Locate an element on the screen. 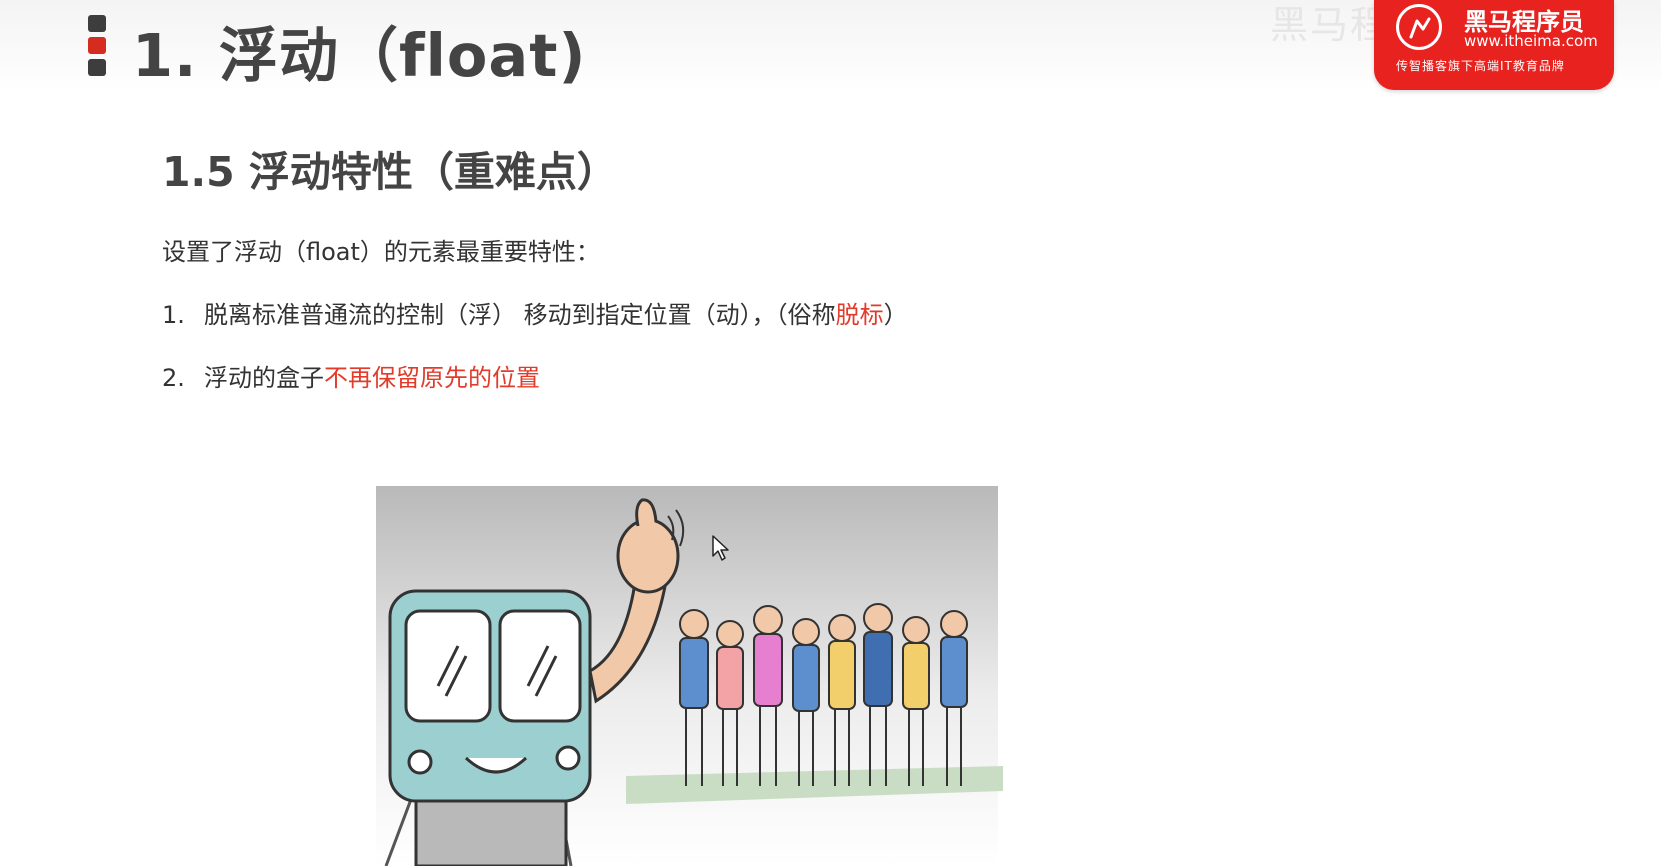 The height and width of the screenshot is (866, 1661). logo-tagline: 传智播客旗下高端IT教育品牌 is located at coordinates (1480, 66).